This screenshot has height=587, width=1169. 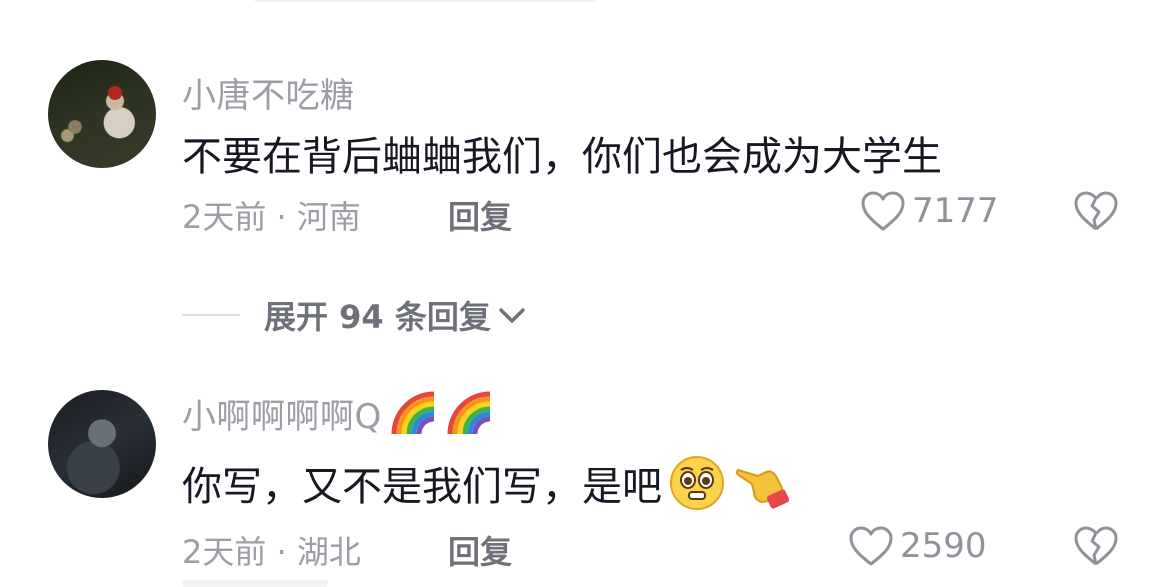 What do you see at coordinates (377, 317) in the screenshot?
I see `expand-replies-label: 展开 94 条回复` at bounding box center [377, 317].